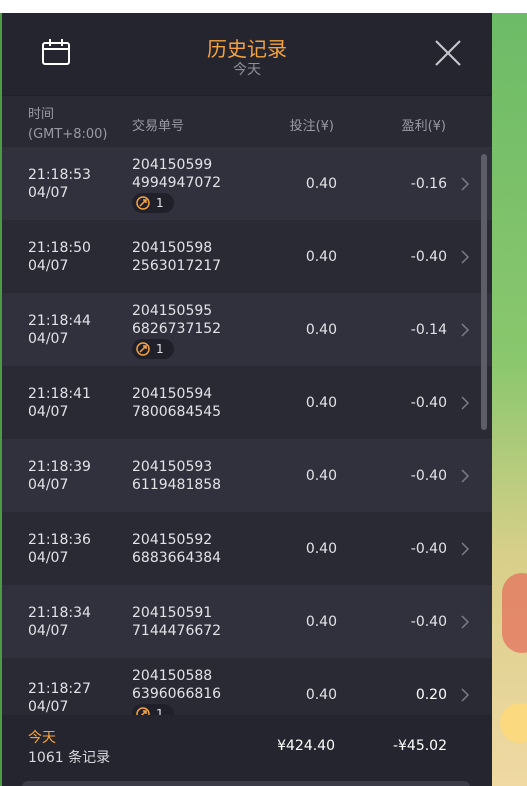  I want to click on row-order: 204150594 7800684545, so click(176, 403).